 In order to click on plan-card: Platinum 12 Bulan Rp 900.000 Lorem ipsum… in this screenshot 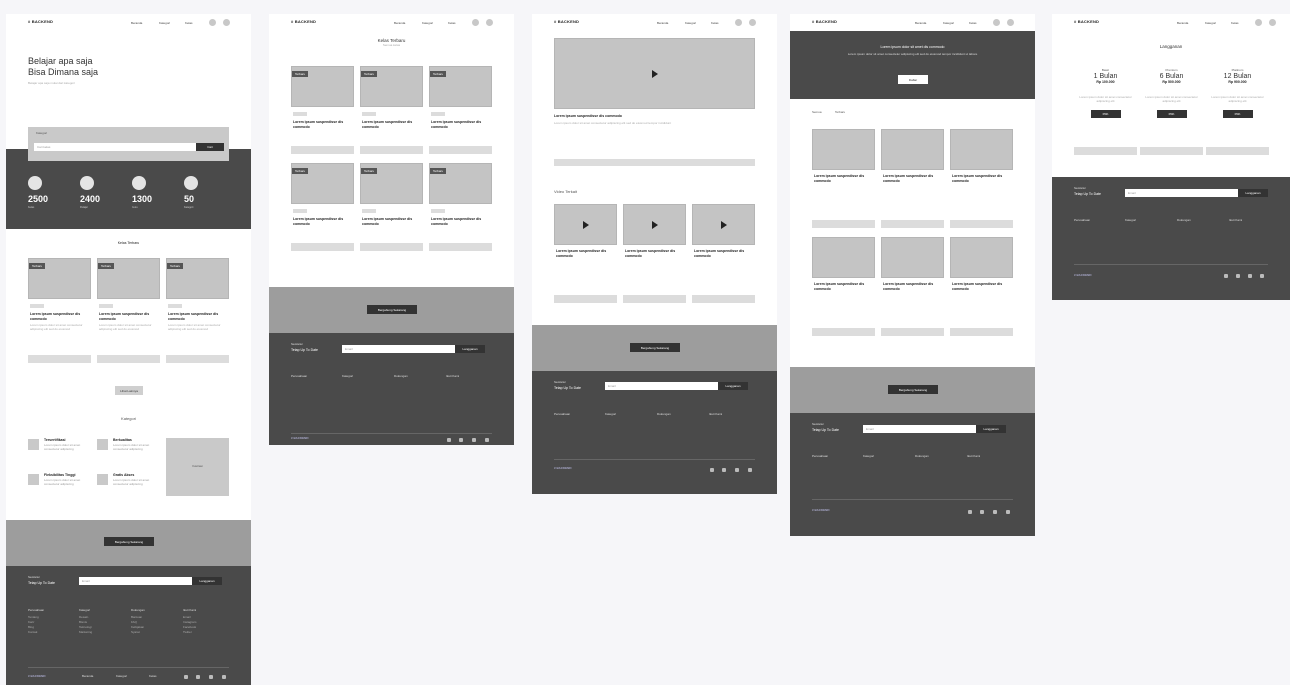, I will do `click(1237, 113)`.